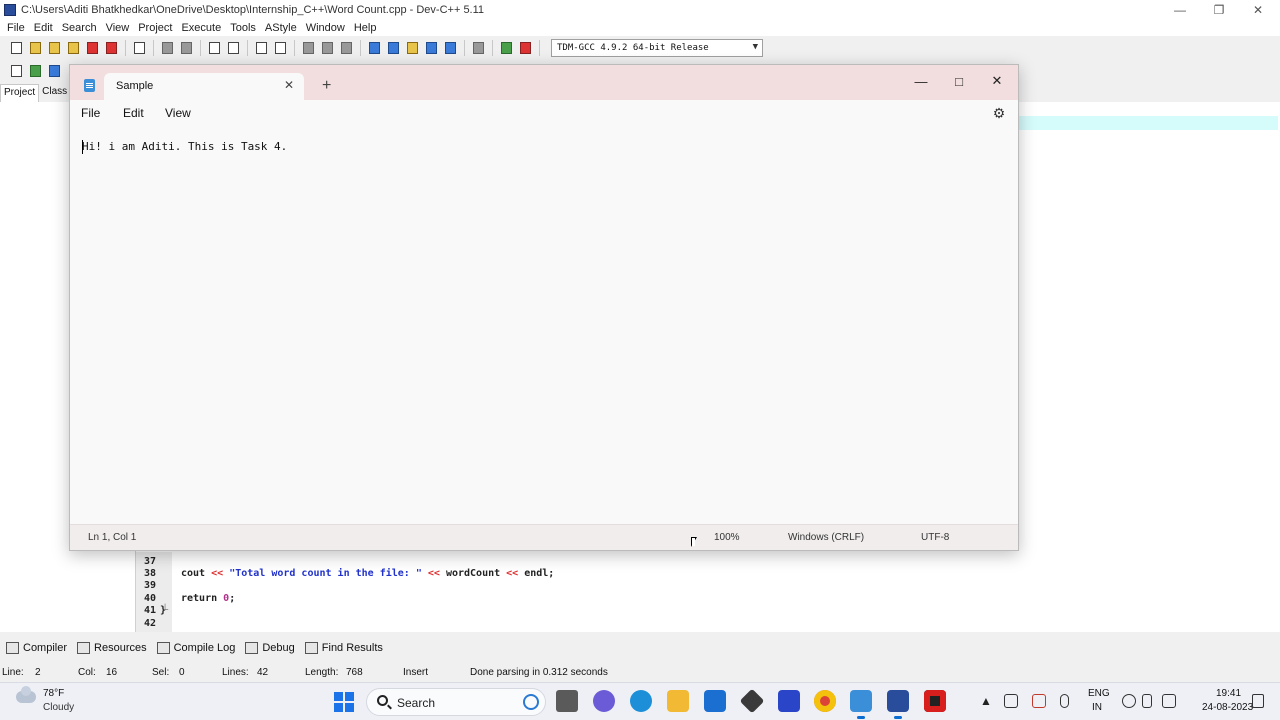 The width and height of the screenshot is (1280, 720). Describe the element at coordinates (657, 48) in the screenshot. I see `compiler-select: TDM-GCC 4.9.2 64-bit Release ▼` at that location.